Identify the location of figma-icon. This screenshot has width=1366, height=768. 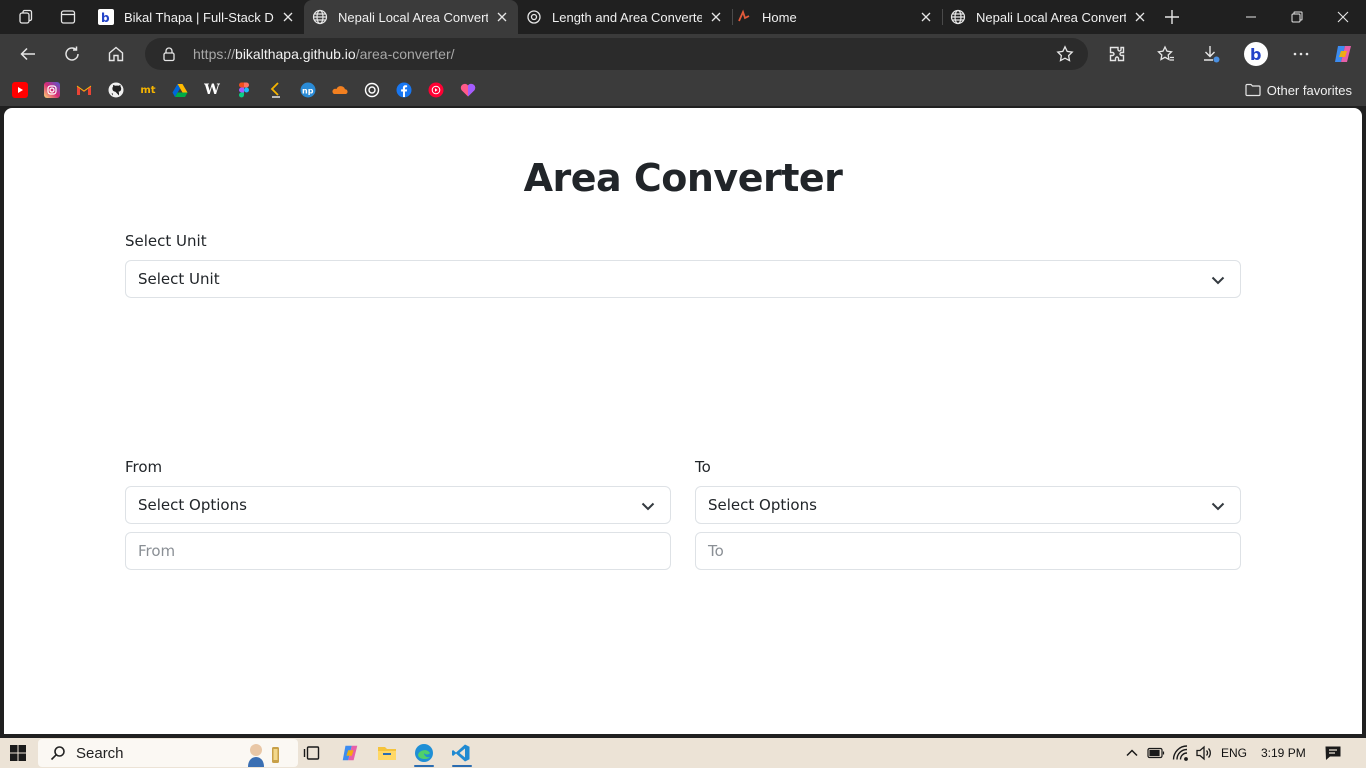
(244, 90).